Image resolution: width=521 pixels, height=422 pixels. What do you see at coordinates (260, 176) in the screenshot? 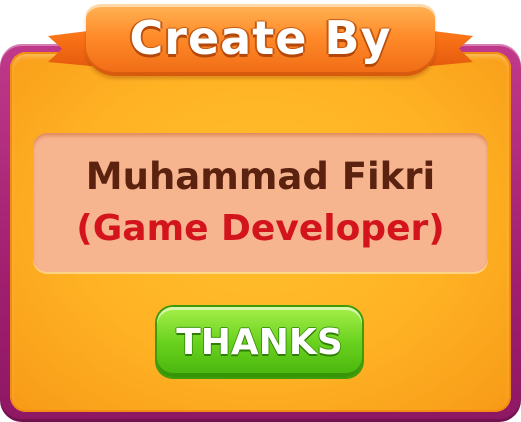
I see `developer-name: Muhammad Fikri` at bounding box center [260, 176].